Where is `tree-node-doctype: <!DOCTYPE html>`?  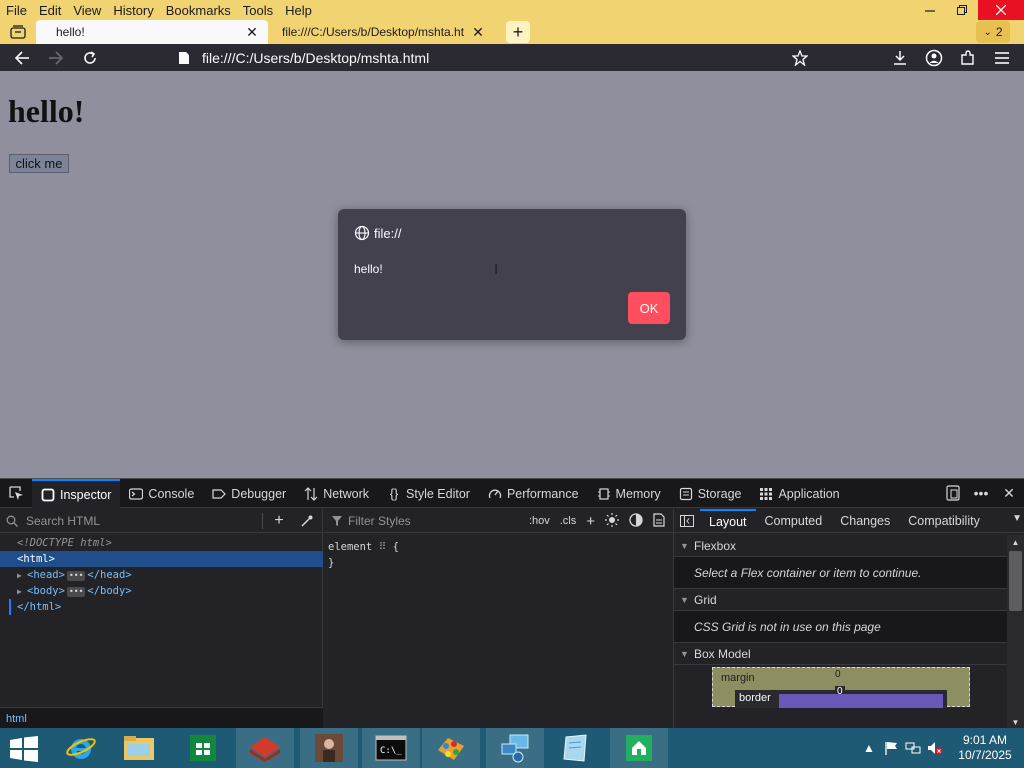 tree-node-doctype: <!DOCTYPE html> is located at coordinates (161, 543).